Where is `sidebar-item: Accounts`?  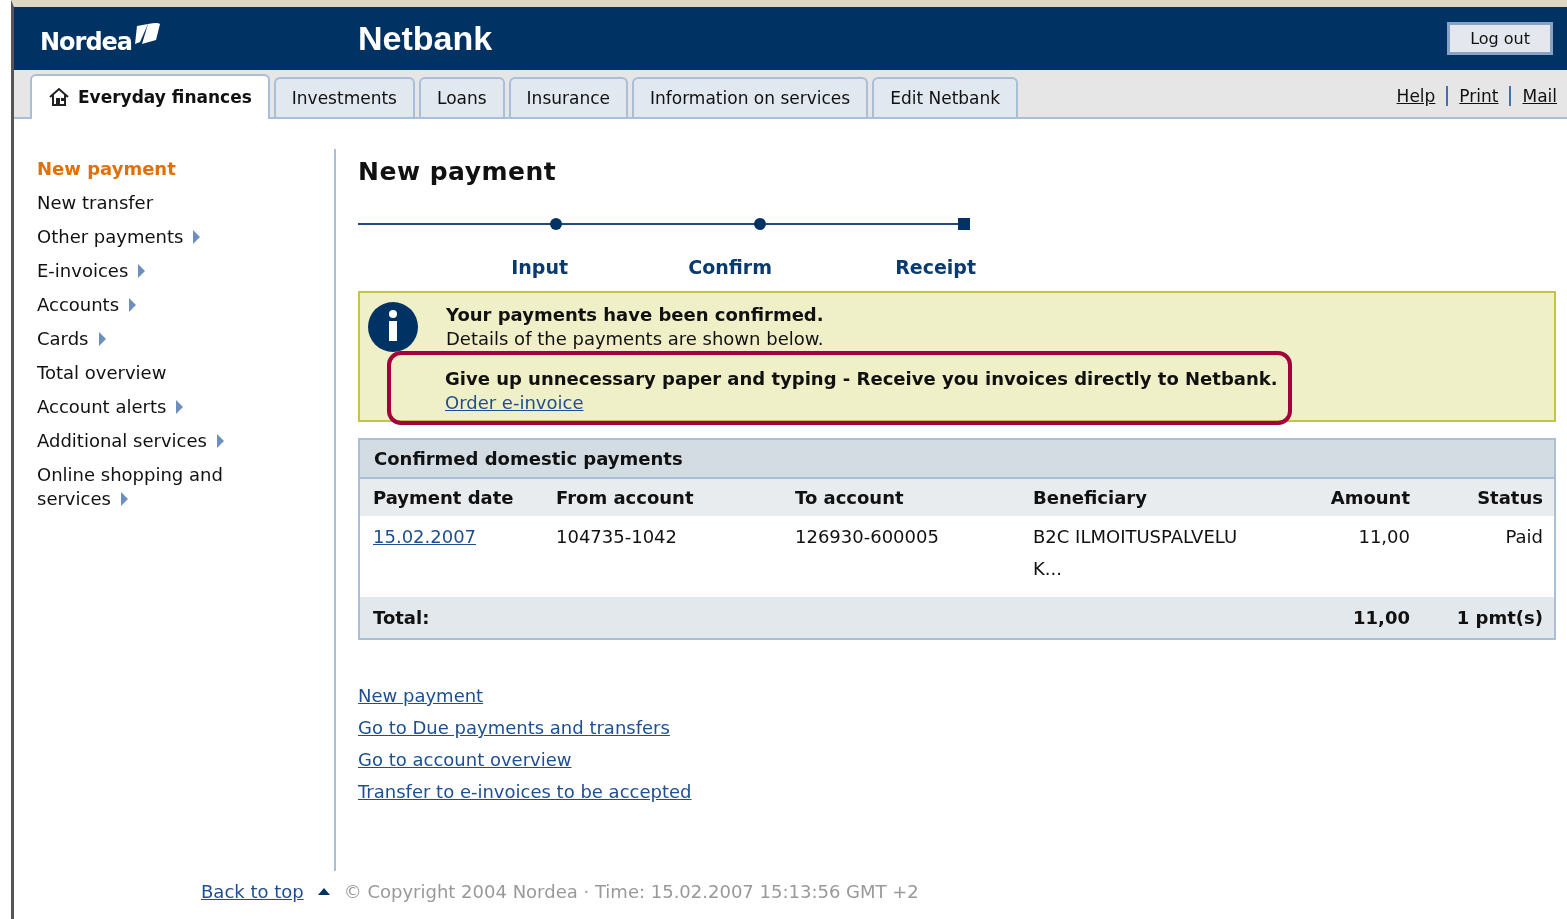 sidebar-item: Accounts is located at coordinates (157, 305).